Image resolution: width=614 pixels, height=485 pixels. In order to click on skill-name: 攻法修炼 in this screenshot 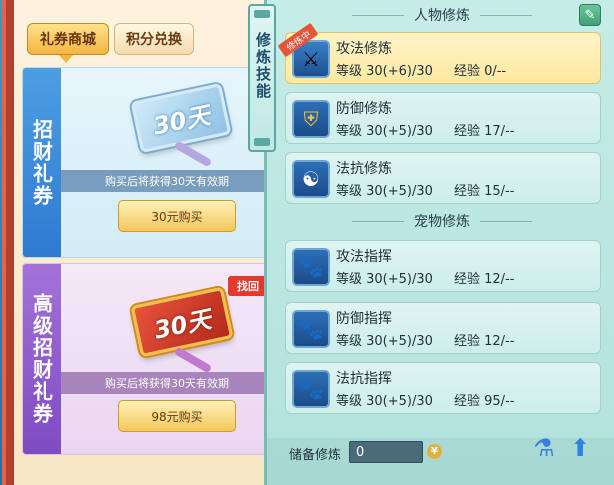, I will do `click(364, 49)`.